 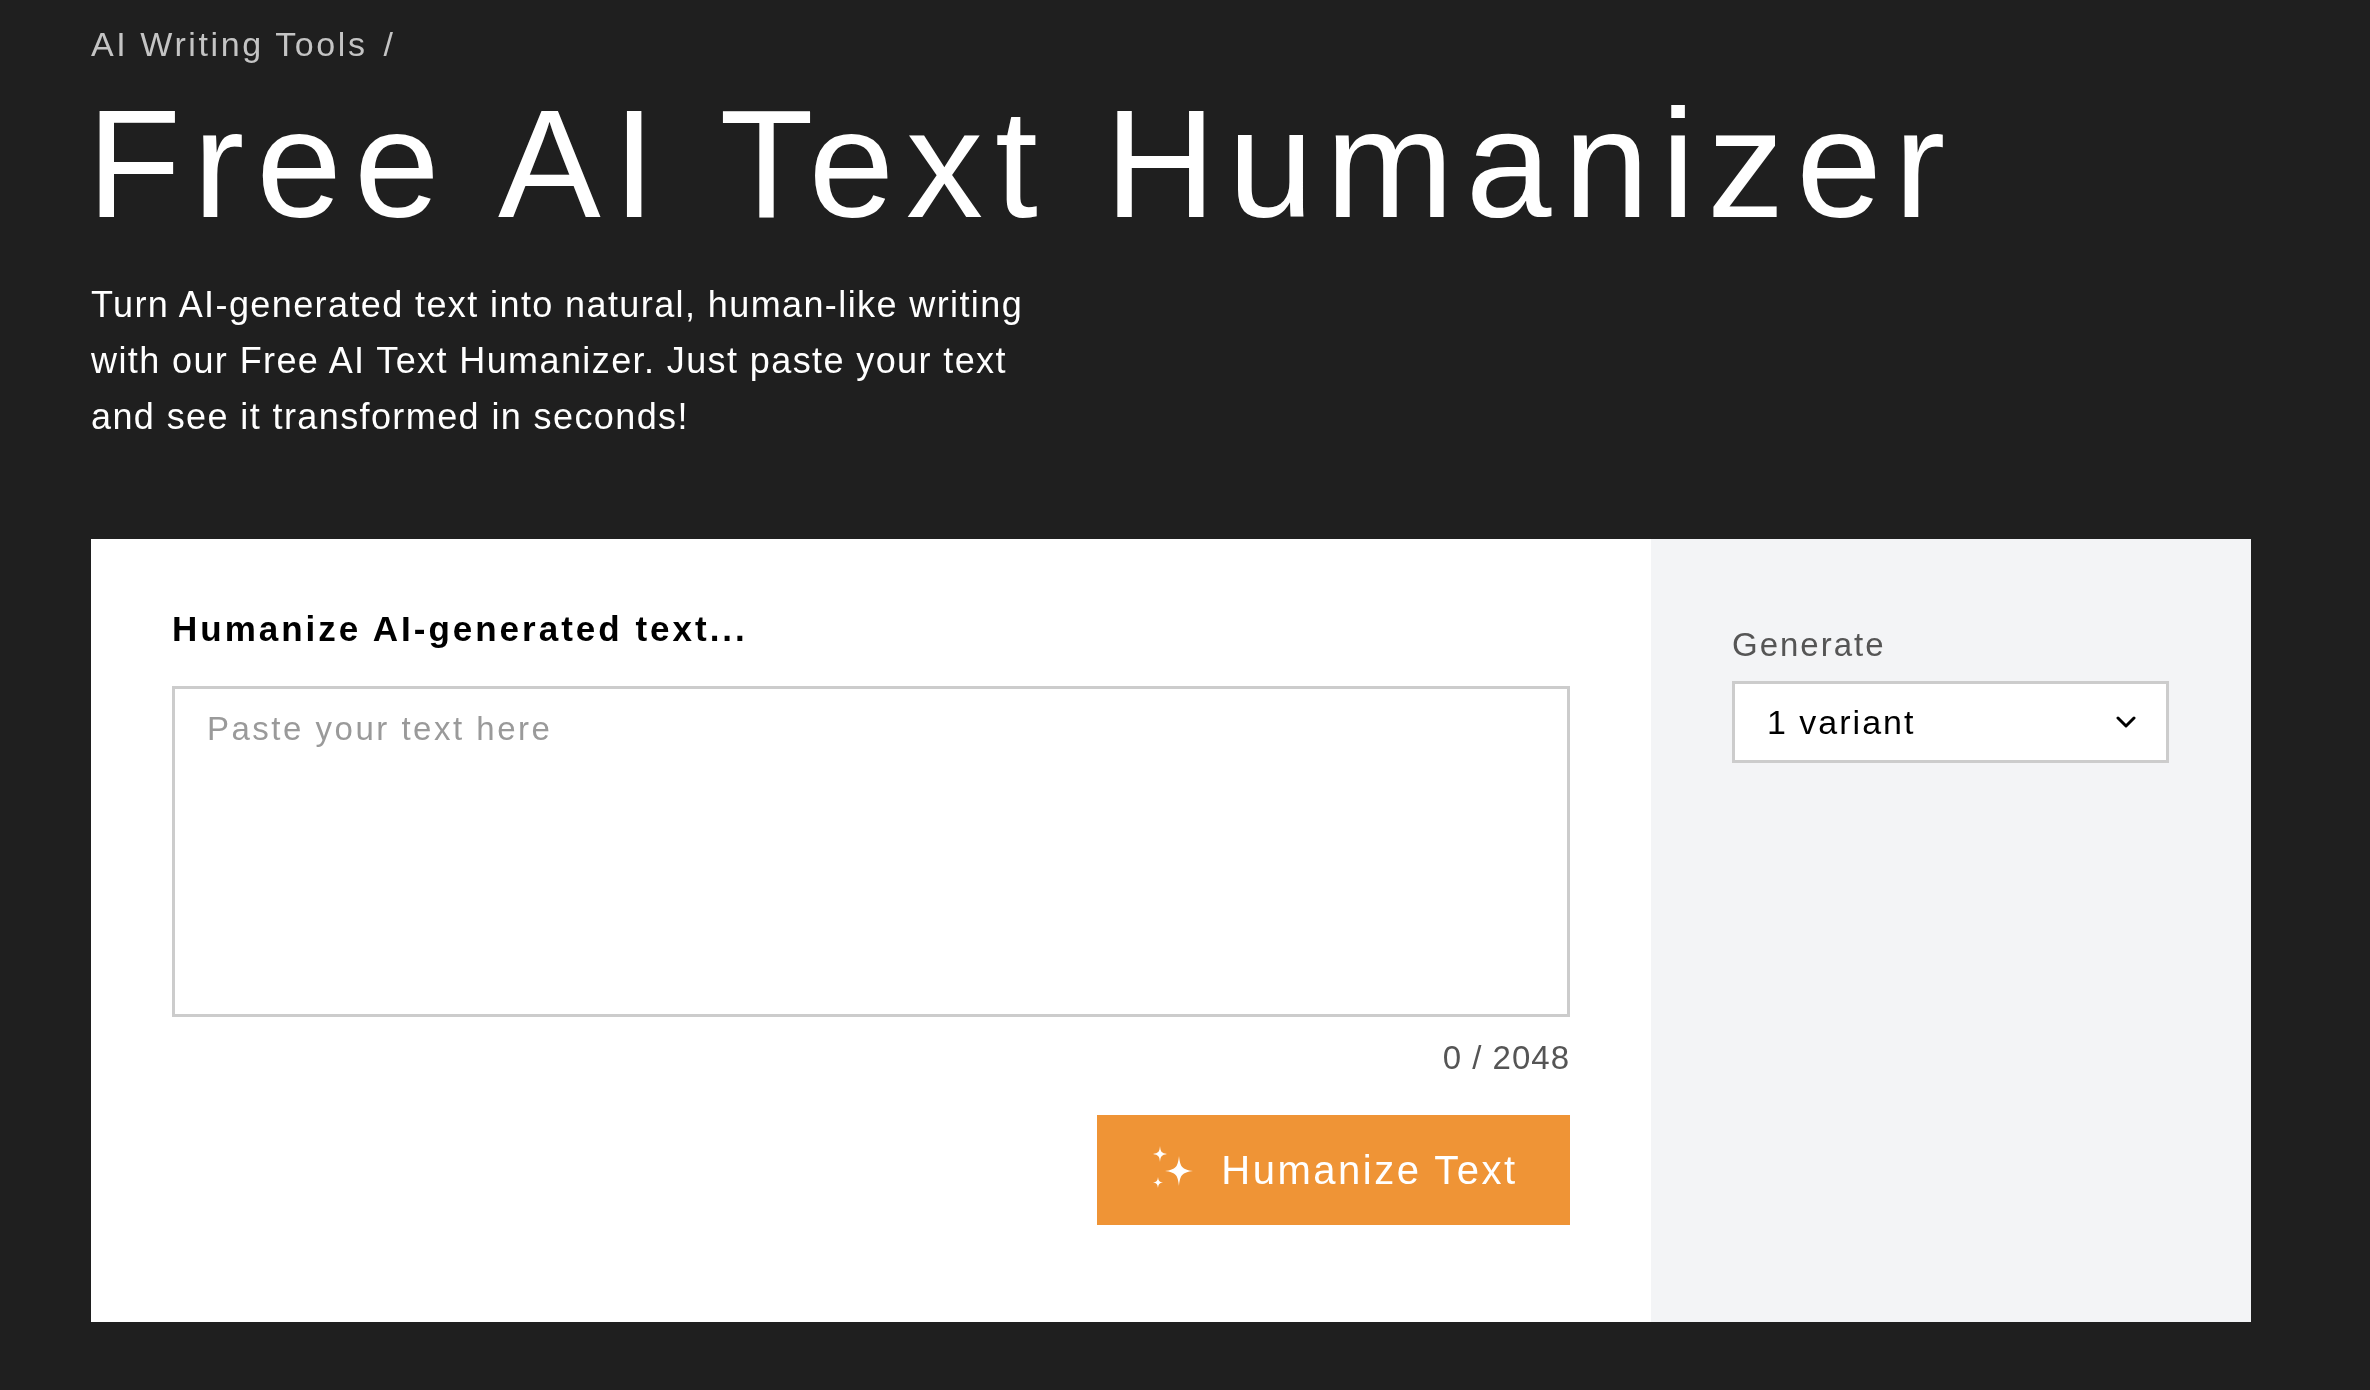 What do you see at coordinates (229, 44) in the screenshot?
I see `breadcrumb-link: AI Writing Tools` at bounding box center [229, 44].